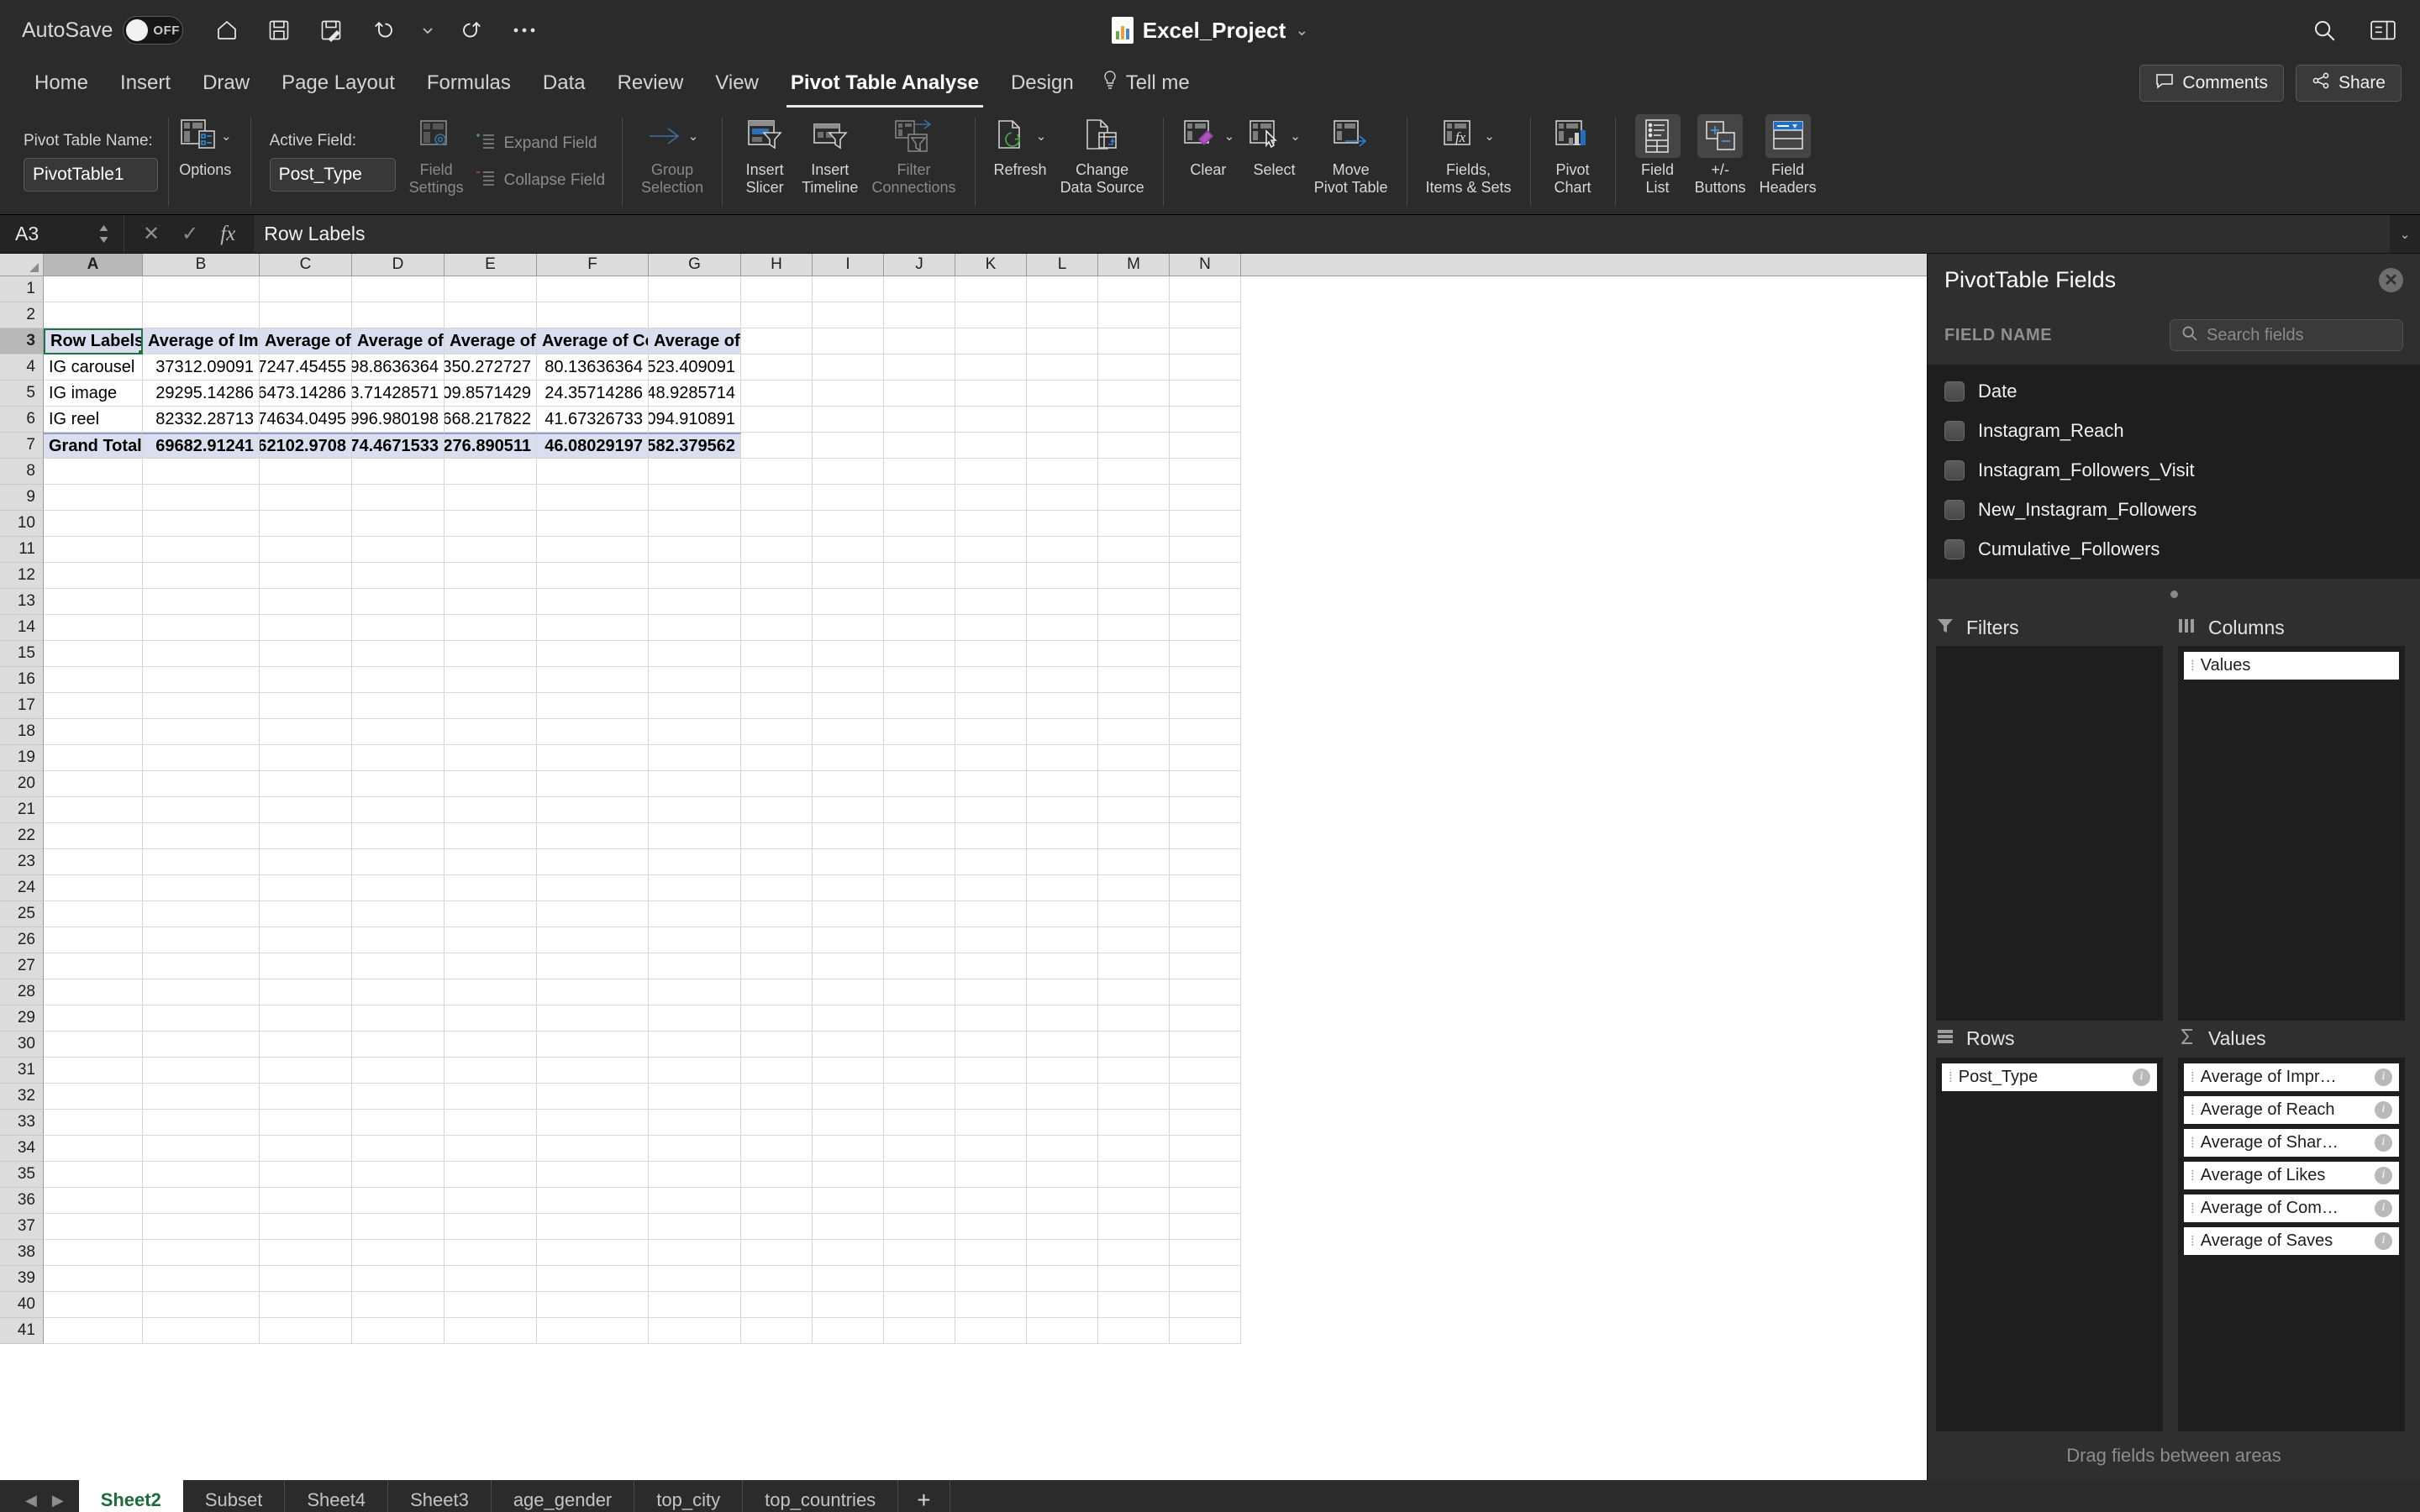  Describe the element at coordinates (1205, 550) in the screenshot. I see `cell-N11` at that location.